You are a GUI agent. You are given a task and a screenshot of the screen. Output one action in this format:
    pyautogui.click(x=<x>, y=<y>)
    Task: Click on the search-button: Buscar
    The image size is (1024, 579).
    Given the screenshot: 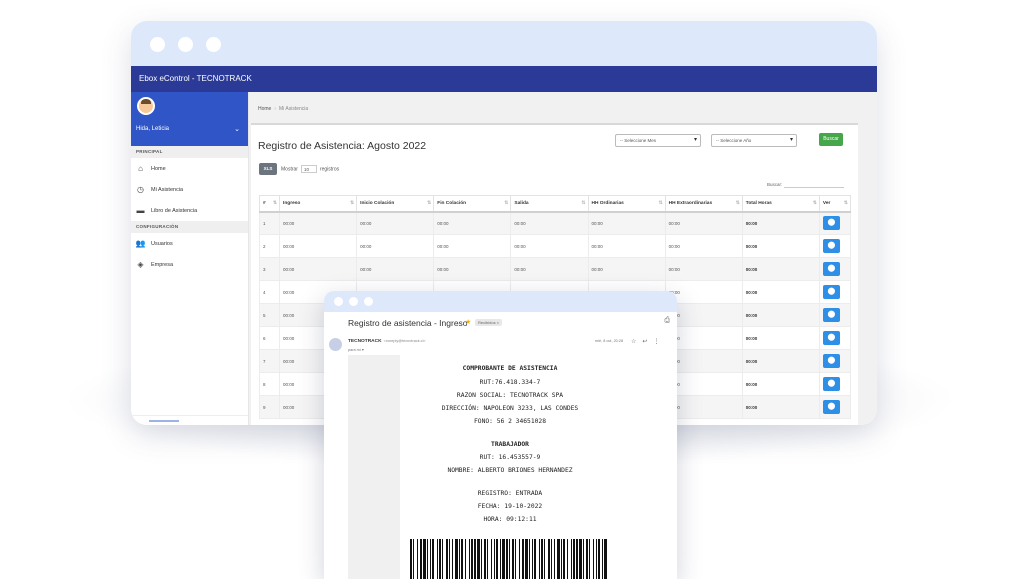 What is the action you would take?
    pyautogui.click(x=831, y=139)
    